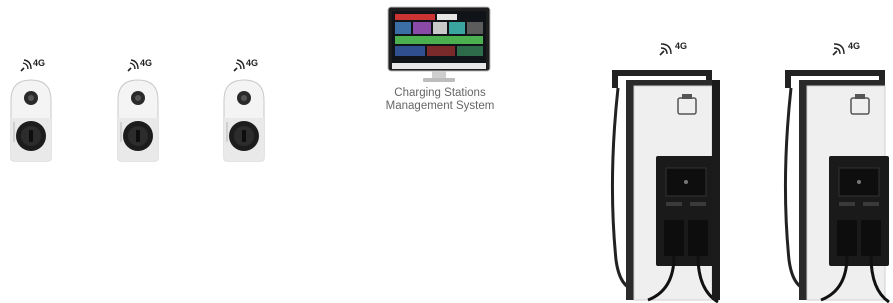 This screenshot has height=303, width=893. Describe the element at coordinates (440, 106) in the screenshot. I see `caption-line-2: Management System` at that location.